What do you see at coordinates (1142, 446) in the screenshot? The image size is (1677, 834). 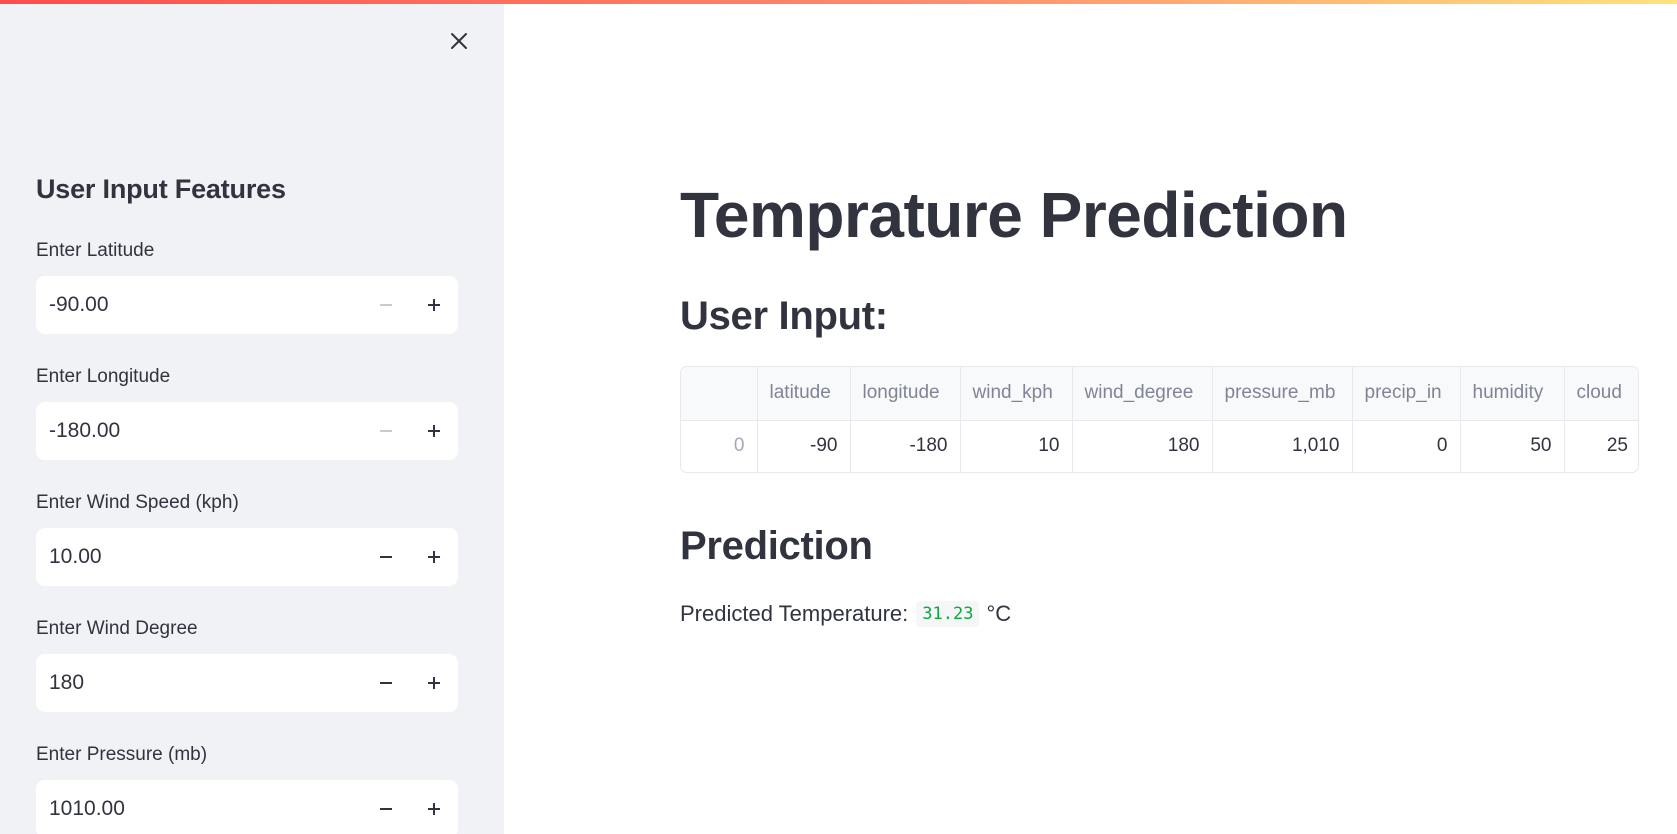 I see `table-cell: 180` at bounding box center [1142, 446].